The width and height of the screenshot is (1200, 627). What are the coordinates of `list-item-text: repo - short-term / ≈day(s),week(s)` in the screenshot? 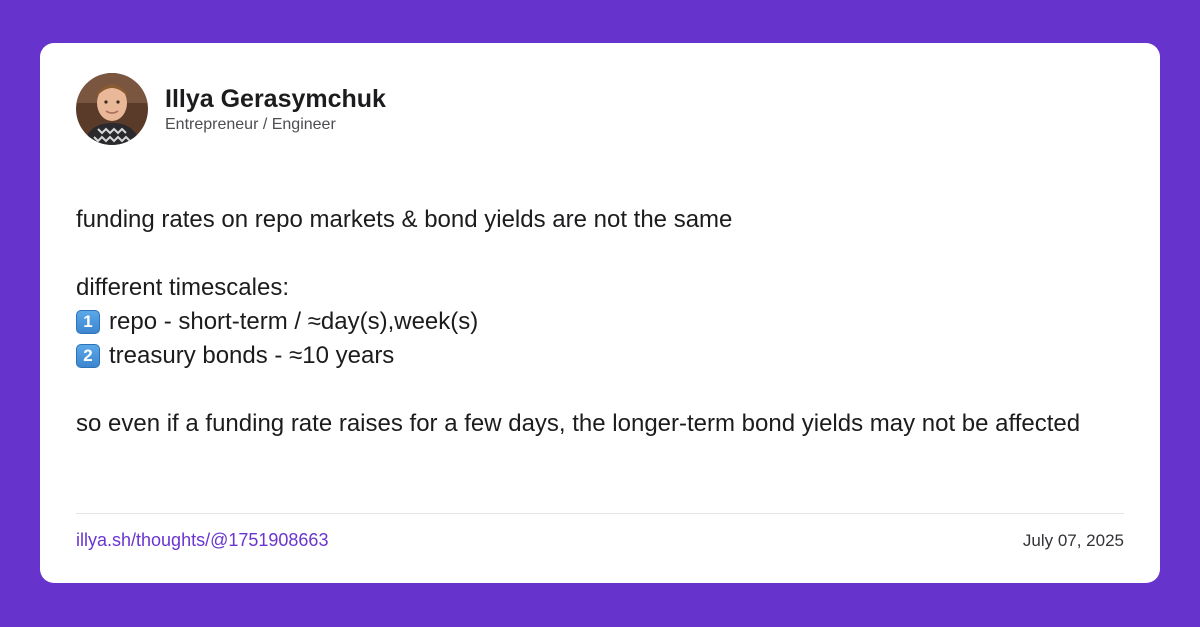 It's located at (294, 321).